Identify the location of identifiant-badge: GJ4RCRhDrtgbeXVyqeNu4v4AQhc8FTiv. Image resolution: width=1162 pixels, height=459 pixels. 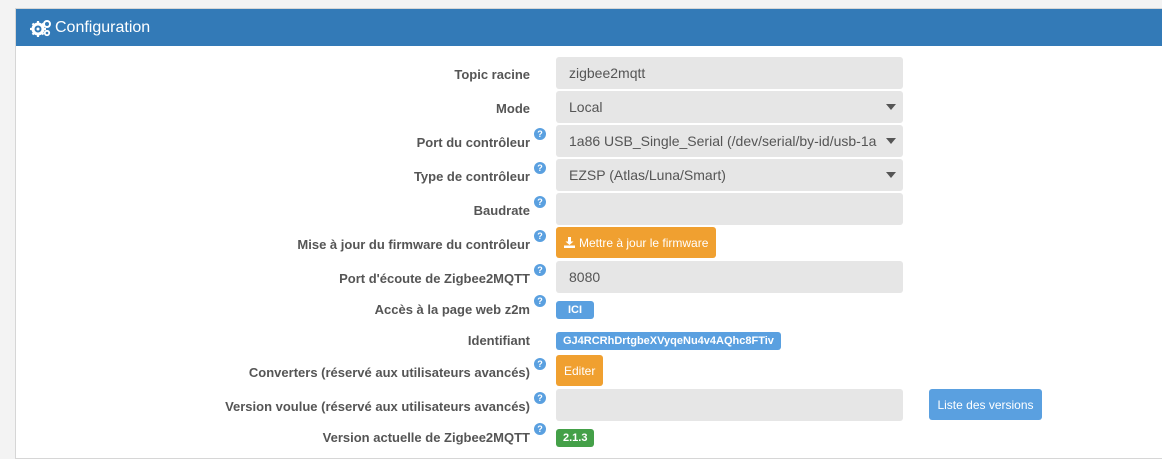
(668, 341).